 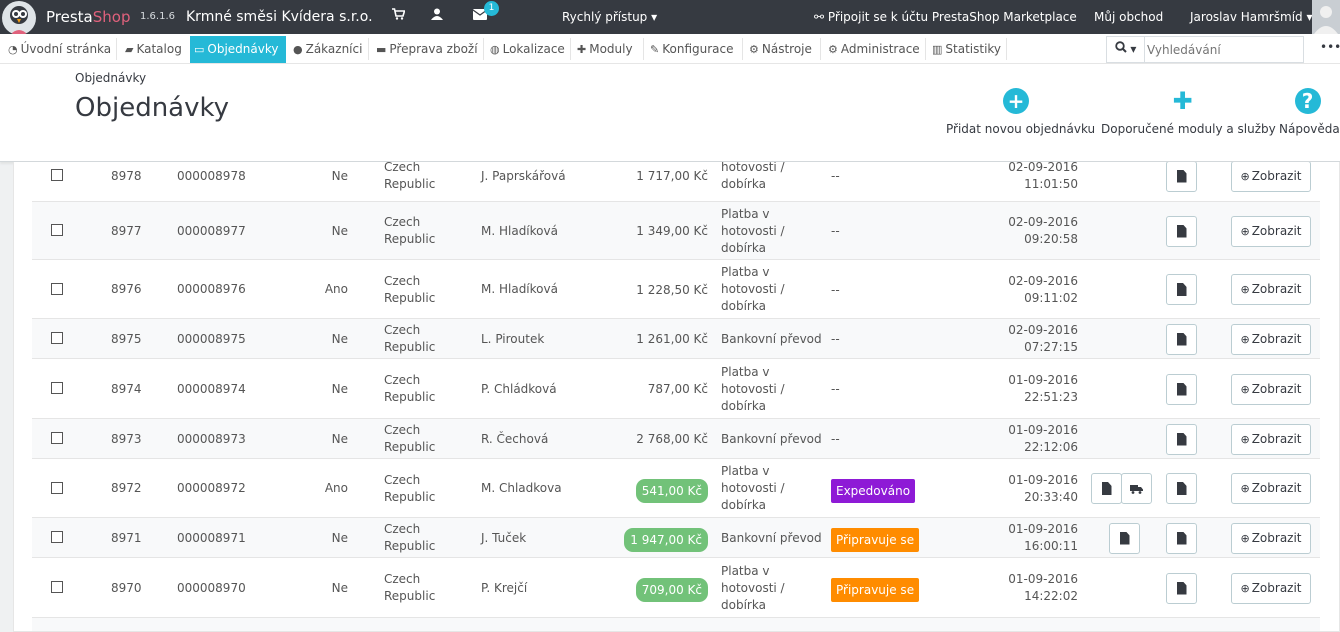 I want to click on order-date-line: 16:00:11, so click(x=1051, y=546).